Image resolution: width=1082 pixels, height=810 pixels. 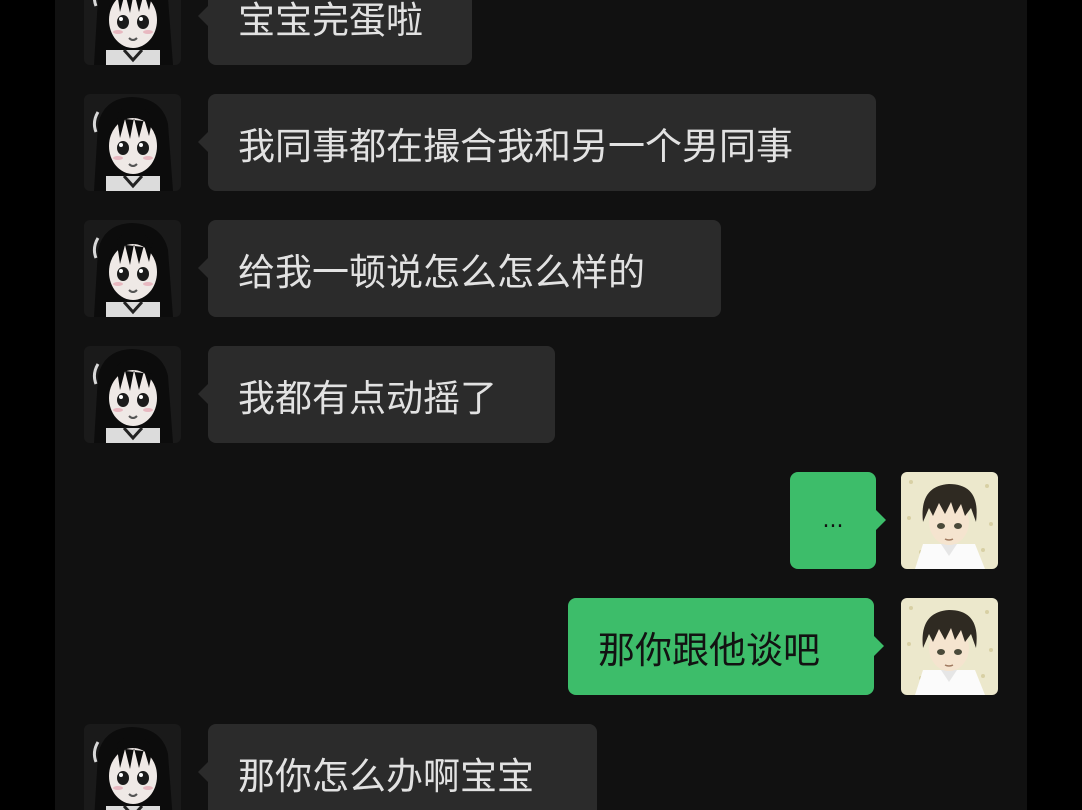 I want to click on chat-message-row: 那你跟他谈吧, so click(x=541, y=646).